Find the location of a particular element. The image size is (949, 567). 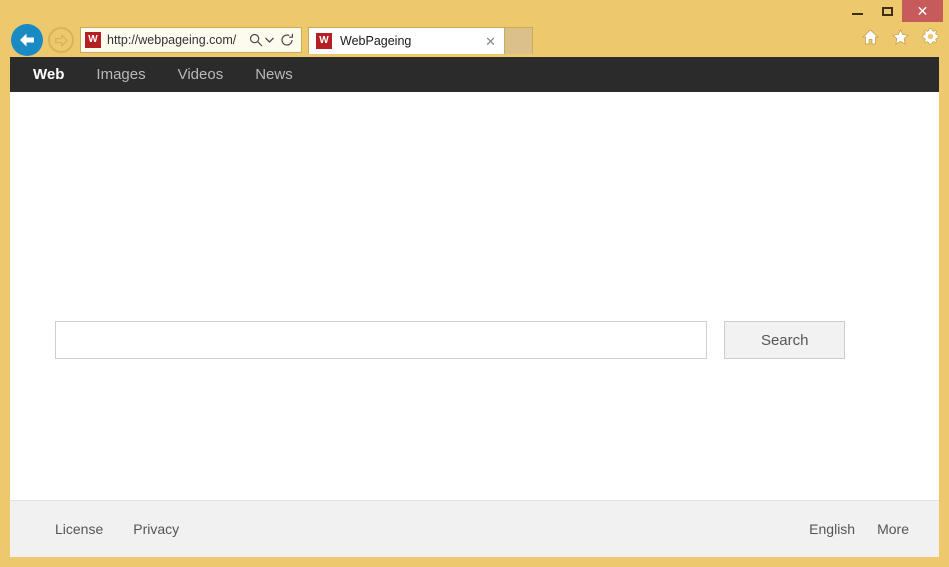

chevron-down-icon is located at coordinates (269, 40).